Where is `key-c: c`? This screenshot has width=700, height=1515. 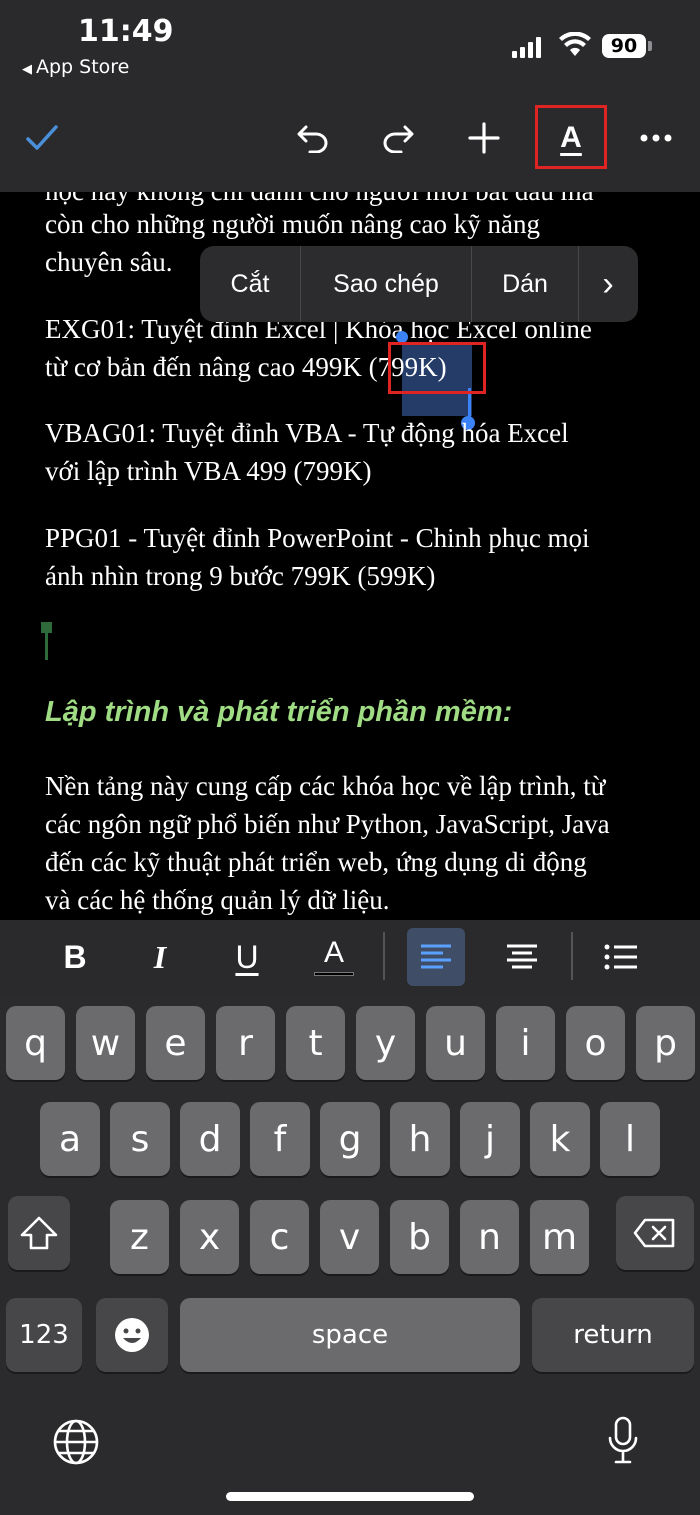
key-c: c is located at coordinates (279, 1237).